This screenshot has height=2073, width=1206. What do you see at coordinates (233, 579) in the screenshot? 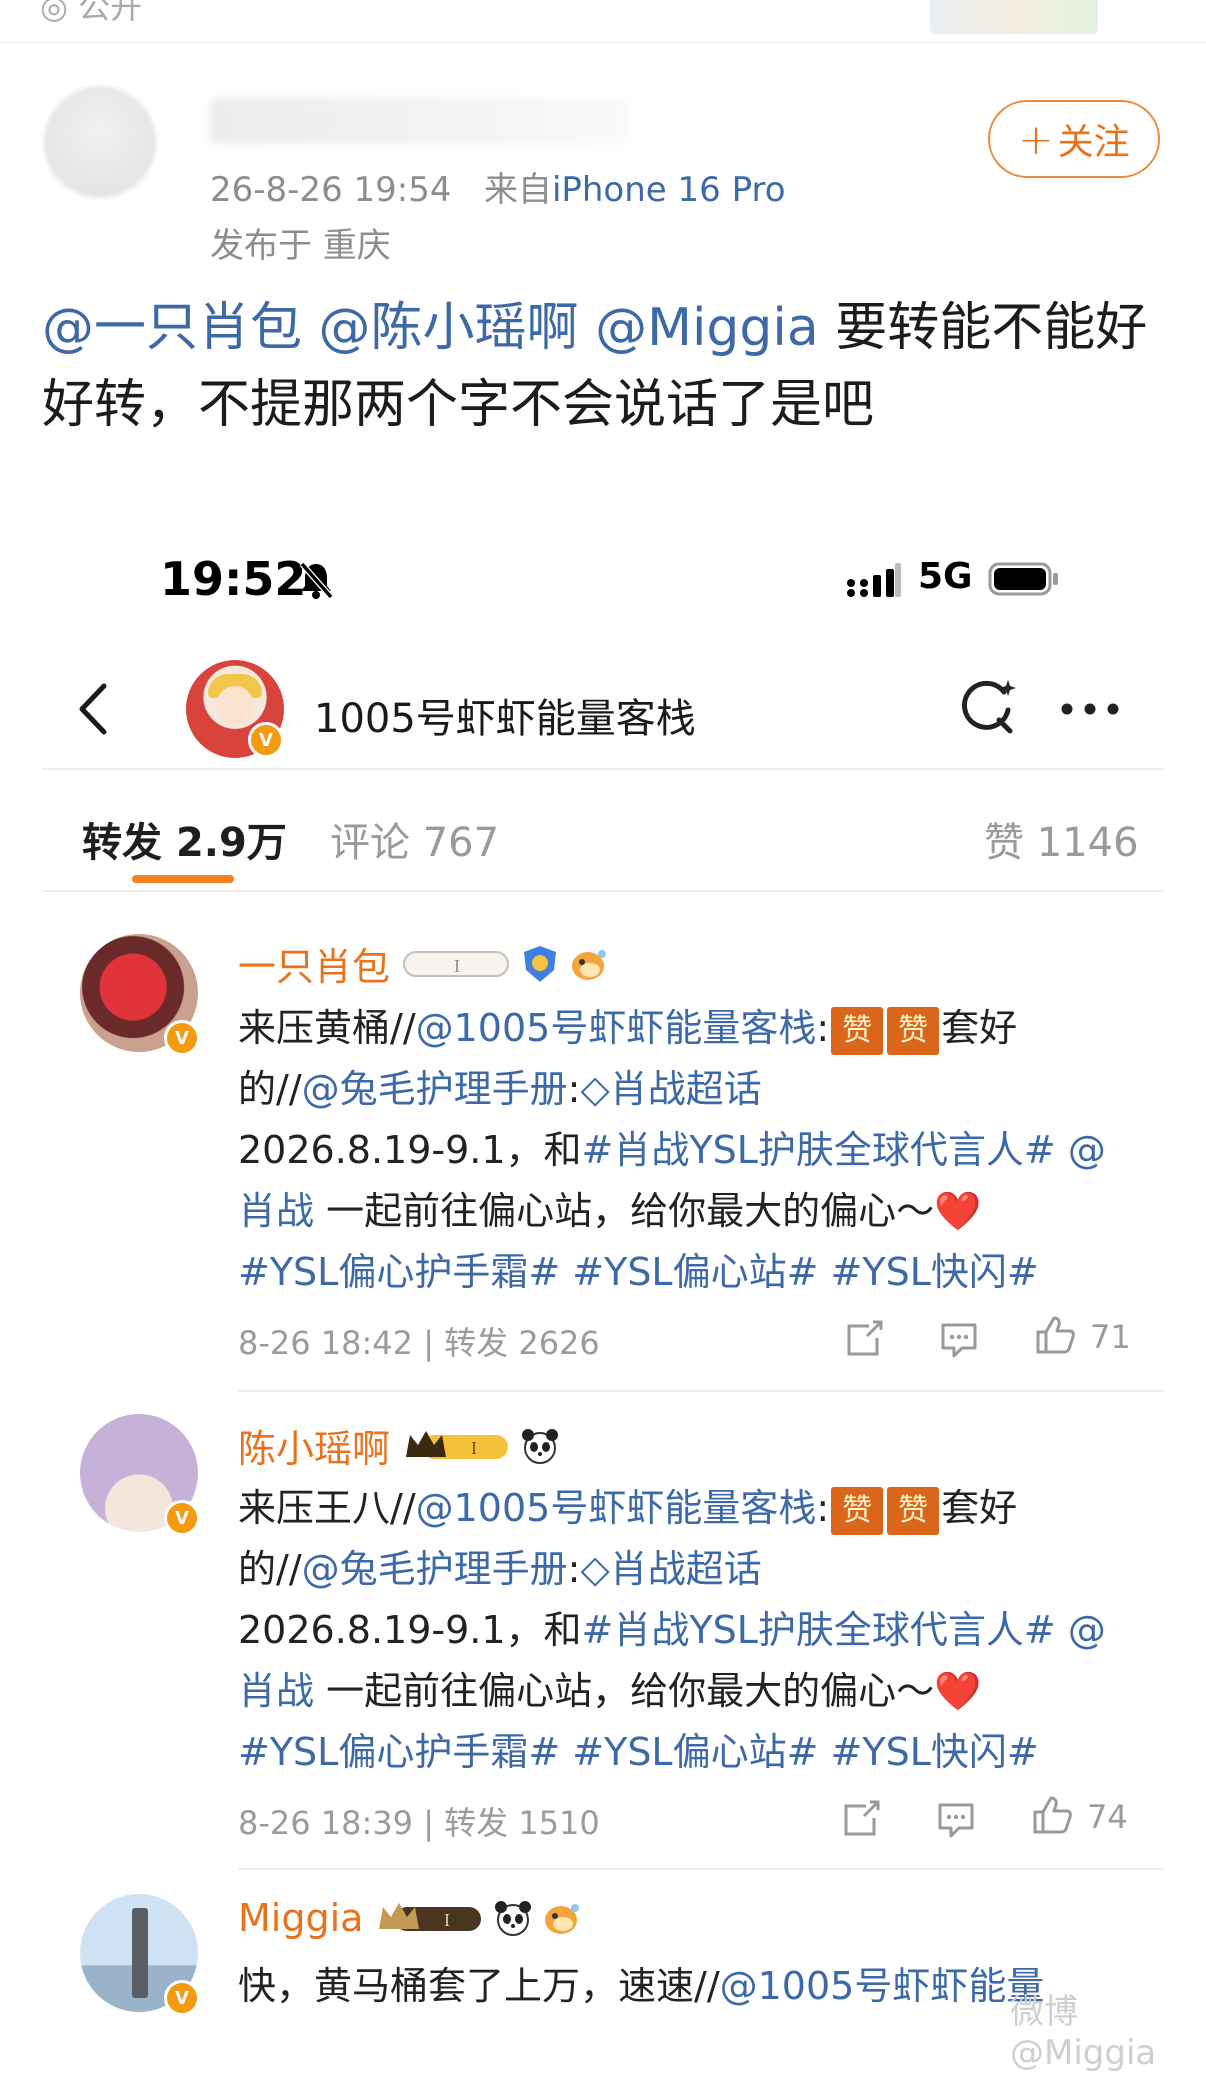
I see `status-time: 19:52` at bounding box center [233, 579].